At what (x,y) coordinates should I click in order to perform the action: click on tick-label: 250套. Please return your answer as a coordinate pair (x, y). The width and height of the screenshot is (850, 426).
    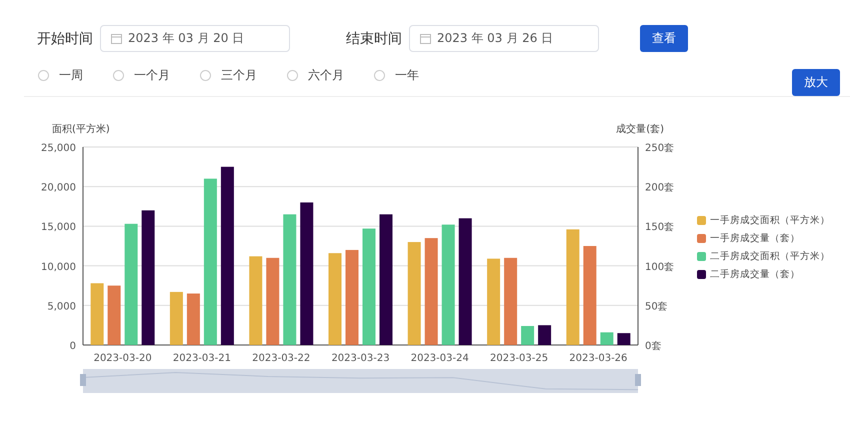
    Looking at the image, I should click on (659, 148).